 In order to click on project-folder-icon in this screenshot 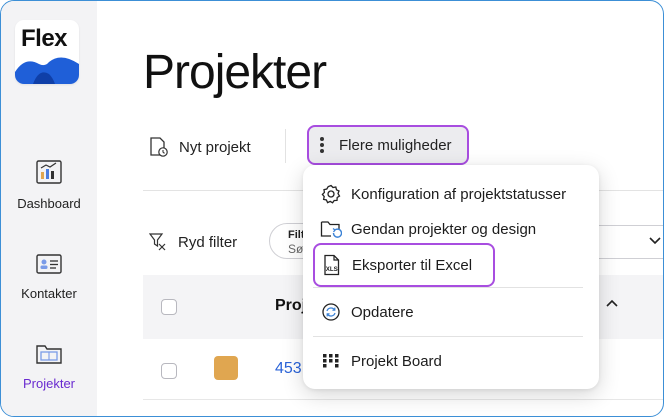, I will do `click(49, 354)`.